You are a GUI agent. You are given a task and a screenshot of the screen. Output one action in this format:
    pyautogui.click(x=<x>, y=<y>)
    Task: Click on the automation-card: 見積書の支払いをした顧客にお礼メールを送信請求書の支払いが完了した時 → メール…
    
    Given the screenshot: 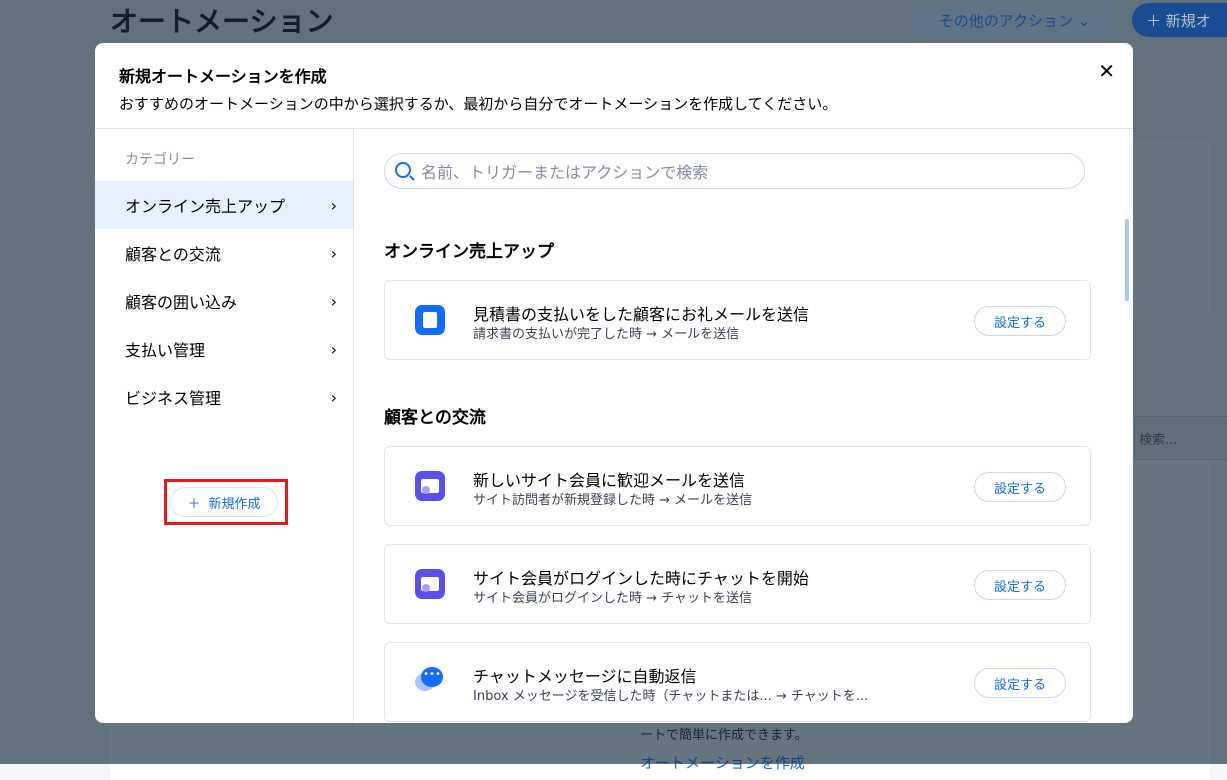 What is the action you would take?
    pyautogui.click(x=737, y=320)
    